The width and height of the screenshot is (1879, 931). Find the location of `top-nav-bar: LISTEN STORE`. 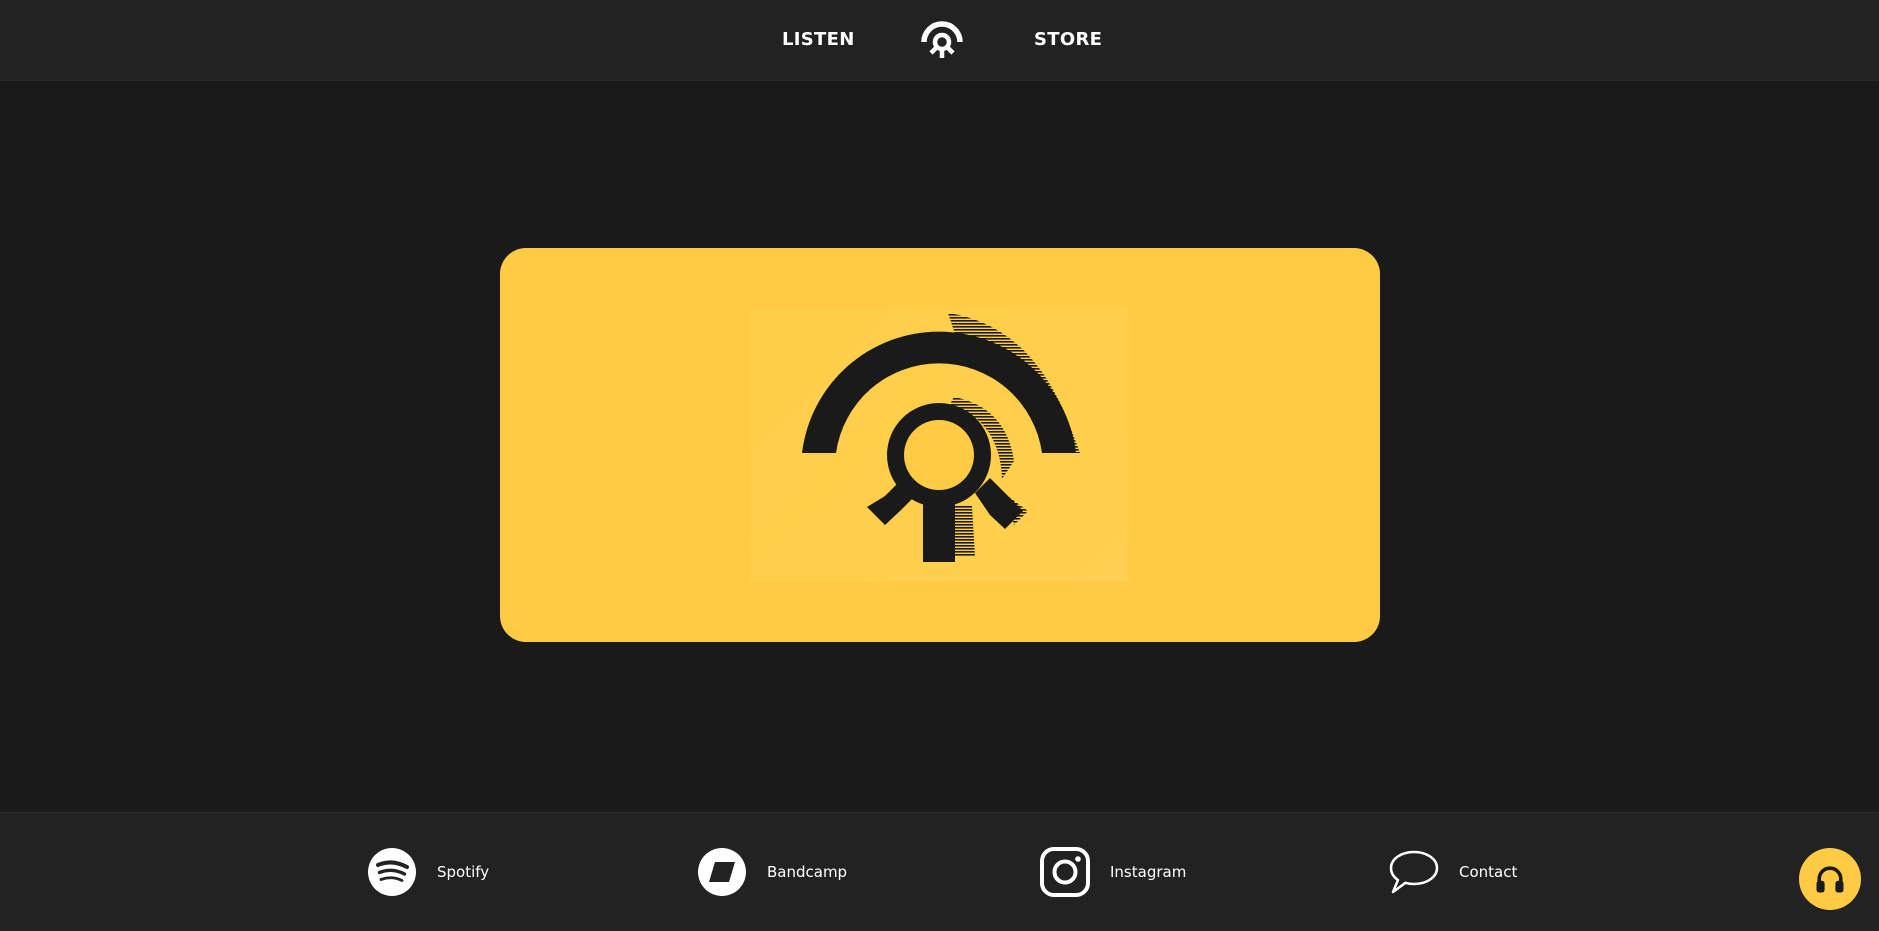

top-nav-bar: LISTEN STORE is located at coordinates (939, 40).